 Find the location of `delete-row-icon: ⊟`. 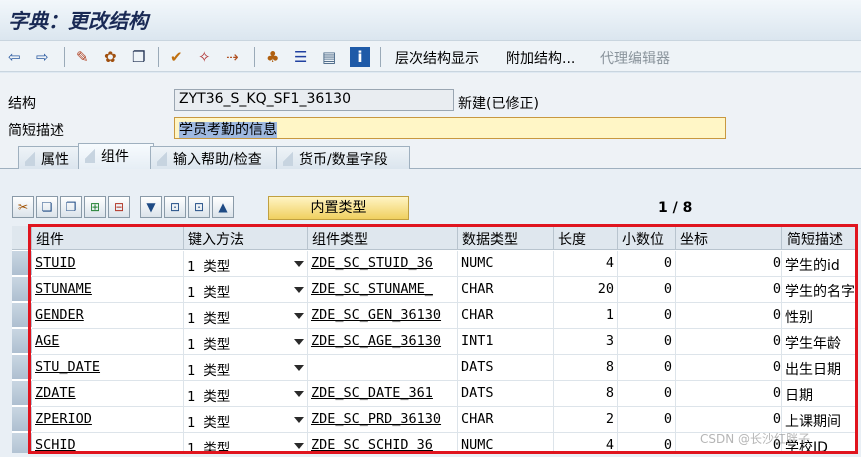

delete-row-icon: ⊟ is located at coordinates (119, 207).